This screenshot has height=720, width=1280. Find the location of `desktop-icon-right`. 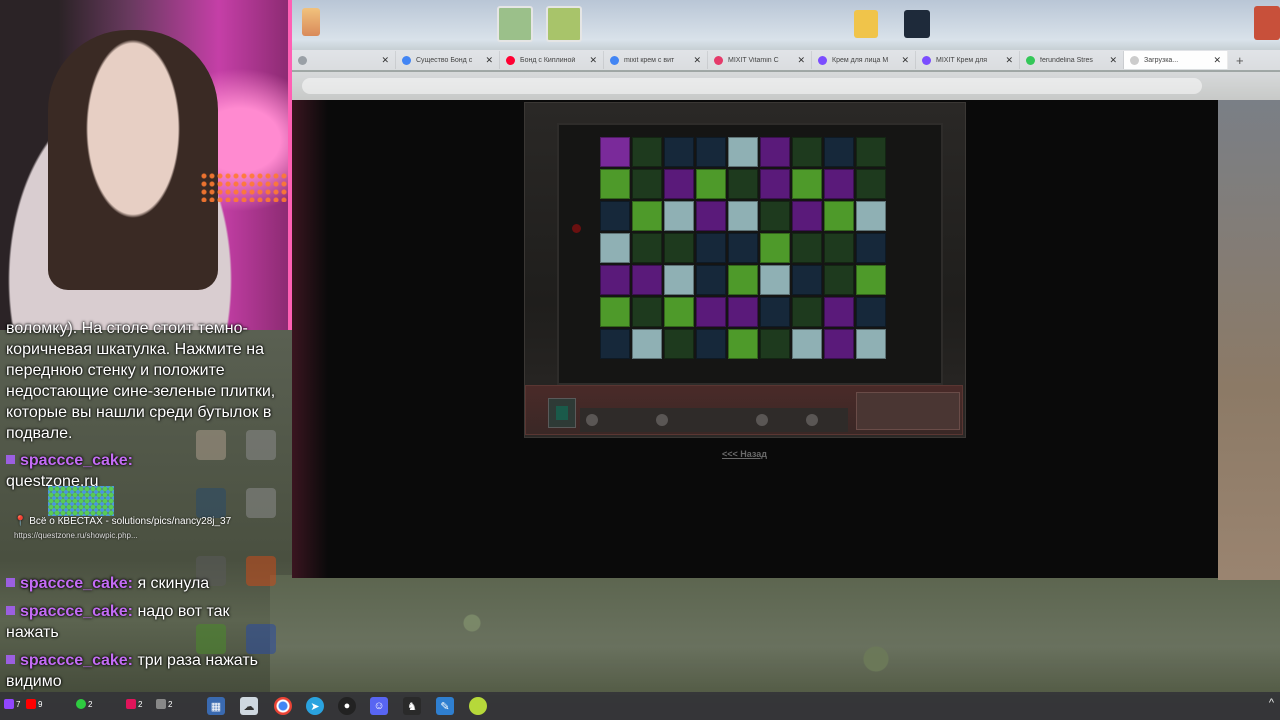

desktop-icon-right is located at coordinates (1267, 23).